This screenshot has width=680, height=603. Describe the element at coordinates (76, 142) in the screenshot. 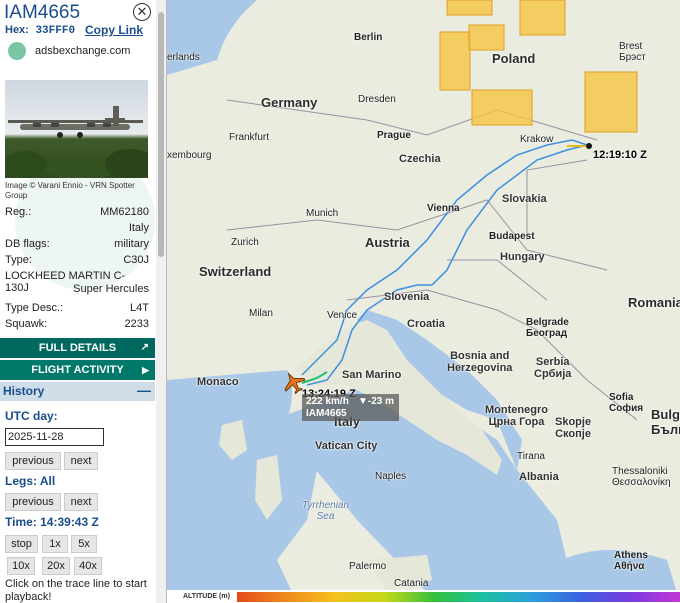

I see `aircraft-photo-image` at that location.